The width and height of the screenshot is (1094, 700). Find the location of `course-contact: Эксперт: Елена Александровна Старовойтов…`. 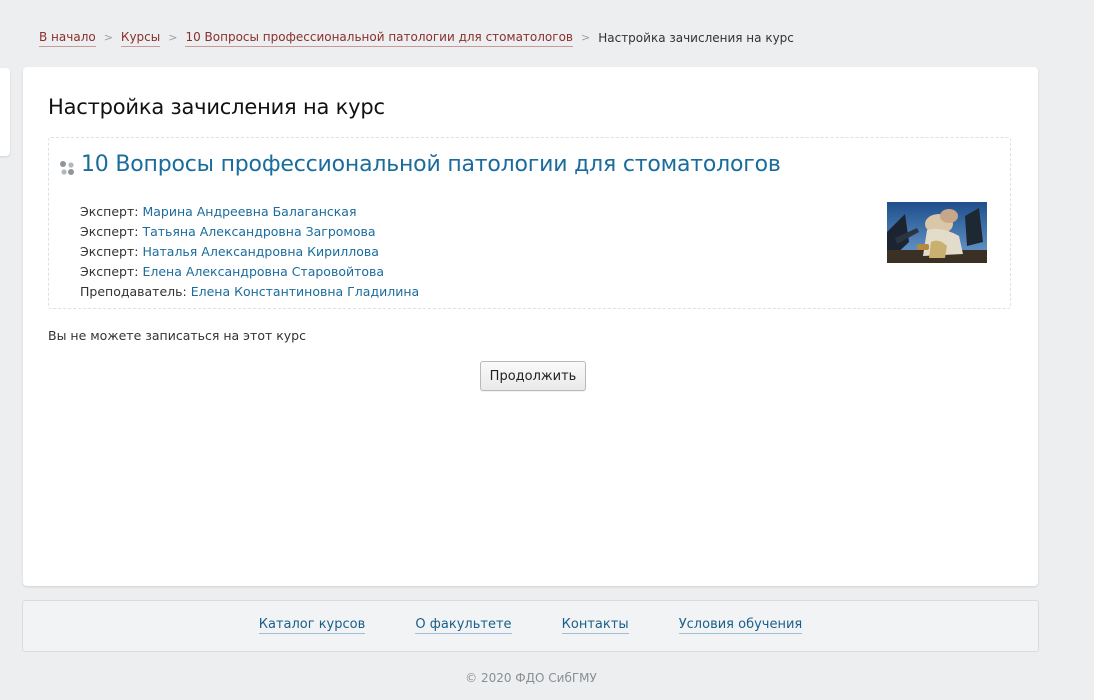

course-contact: Эксперт: Елена Александровна Старовойтов… is located at coordinates (249, 272).